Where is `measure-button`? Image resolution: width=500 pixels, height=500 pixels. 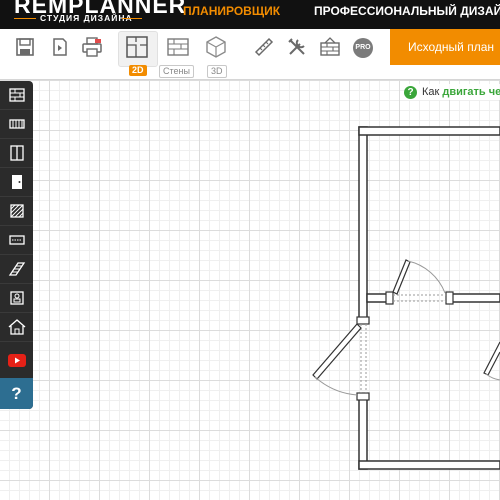
measure-button is located at coordinates (264, 47).